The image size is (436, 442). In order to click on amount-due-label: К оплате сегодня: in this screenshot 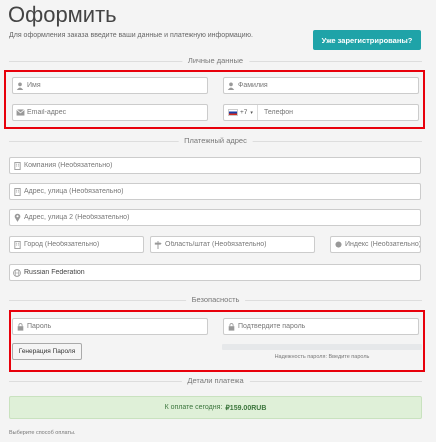, I will do `click(193, 407)`.